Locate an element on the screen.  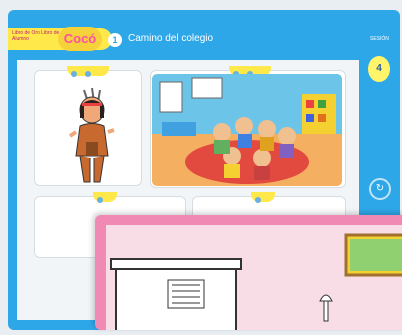
logo-text: Cocó is located at coordinates (80, 38).